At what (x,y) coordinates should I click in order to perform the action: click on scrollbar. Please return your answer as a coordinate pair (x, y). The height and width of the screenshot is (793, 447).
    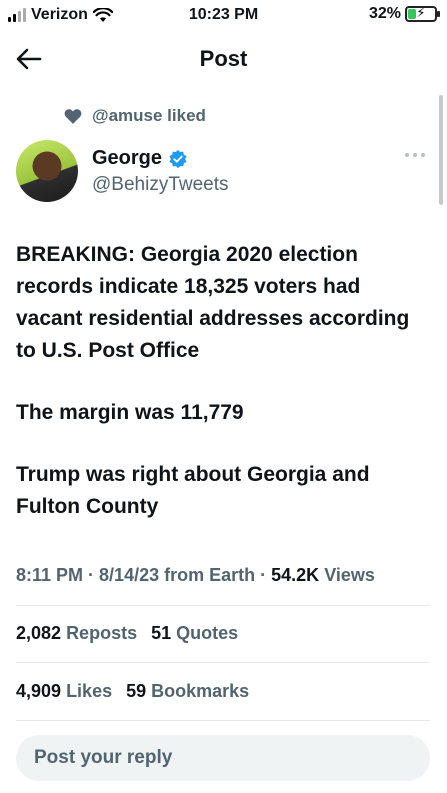
    Looking at the image, I should click on (441, 150).